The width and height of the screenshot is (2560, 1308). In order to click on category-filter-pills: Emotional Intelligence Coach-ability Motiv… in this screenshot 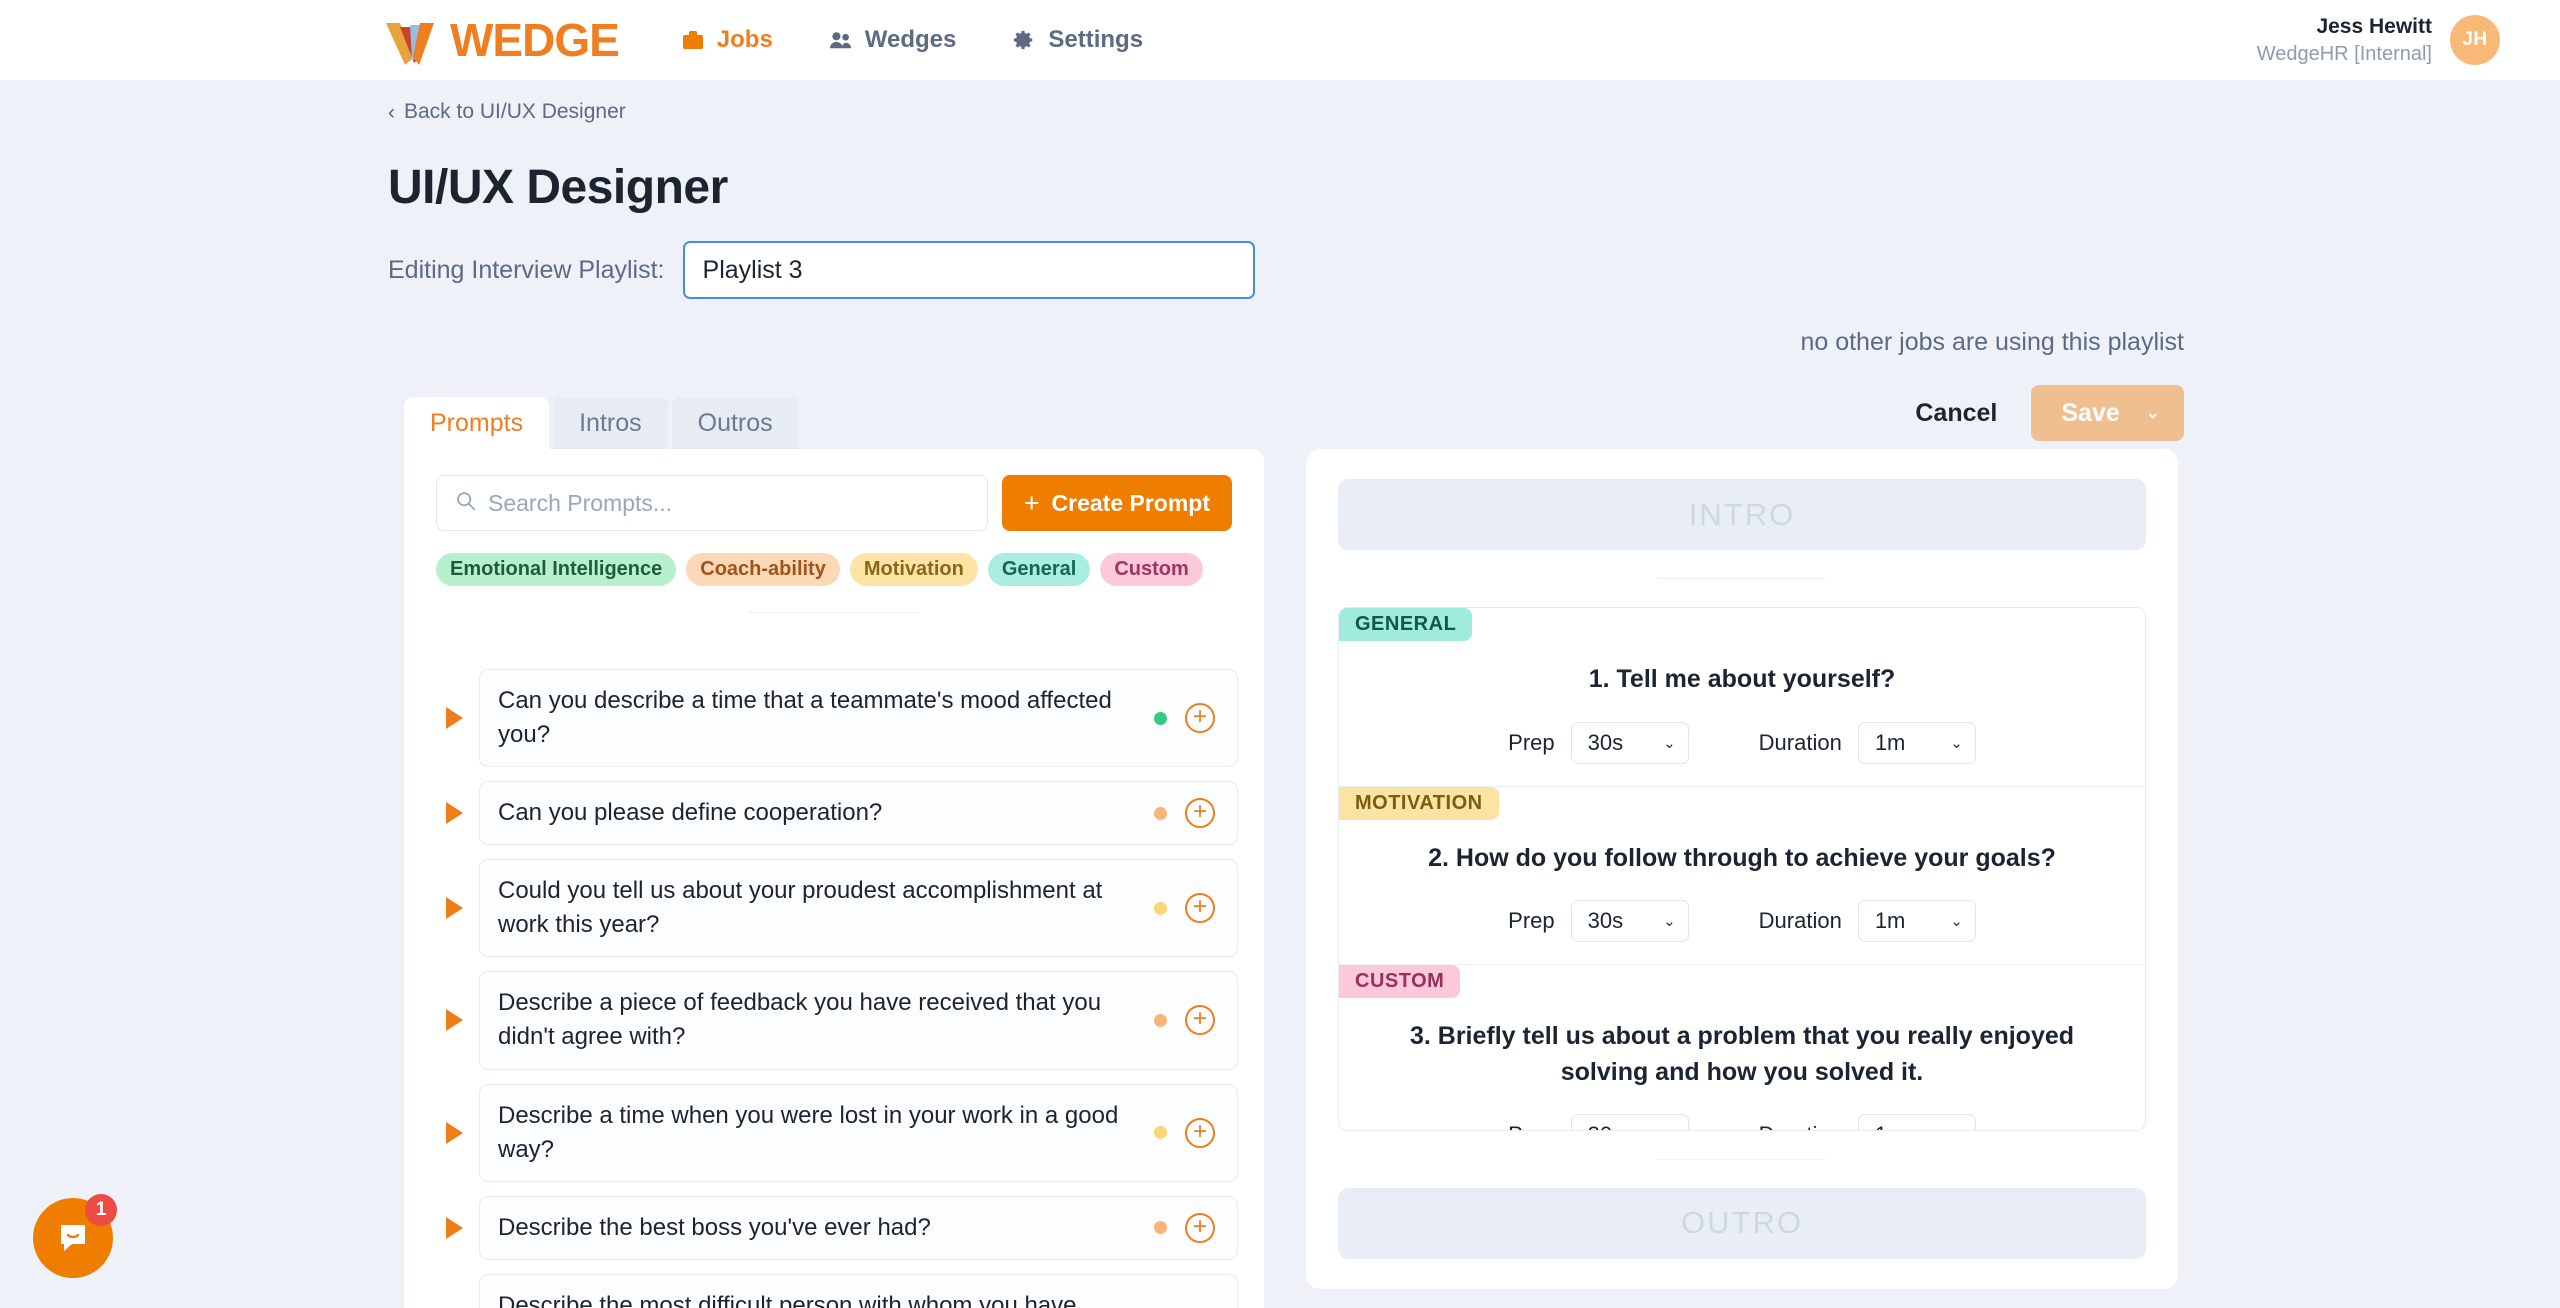, I will do `click(834, 558)`.